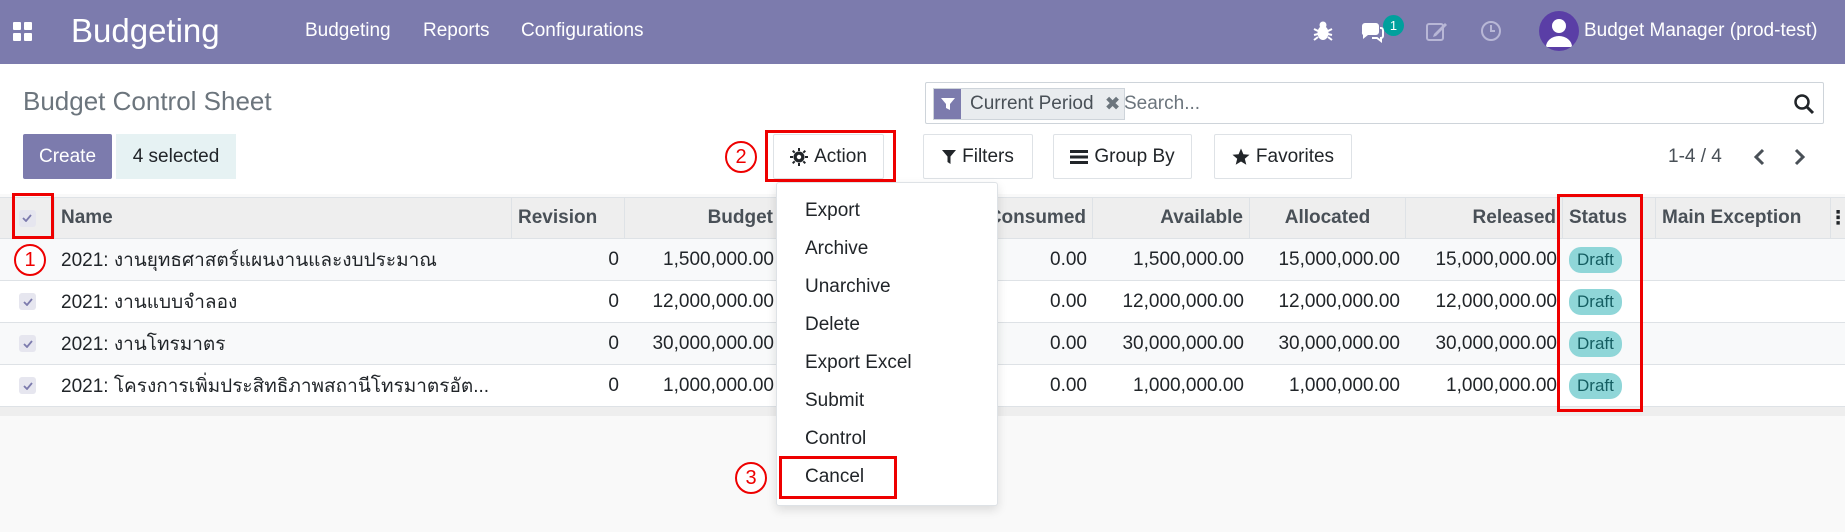 The height and width of the screenshot is (532, 1845). Describe the element at coordinates (149, 302) in the screenshot. I see `cell-name: 2021: งานแบบจำลอง` at that location.